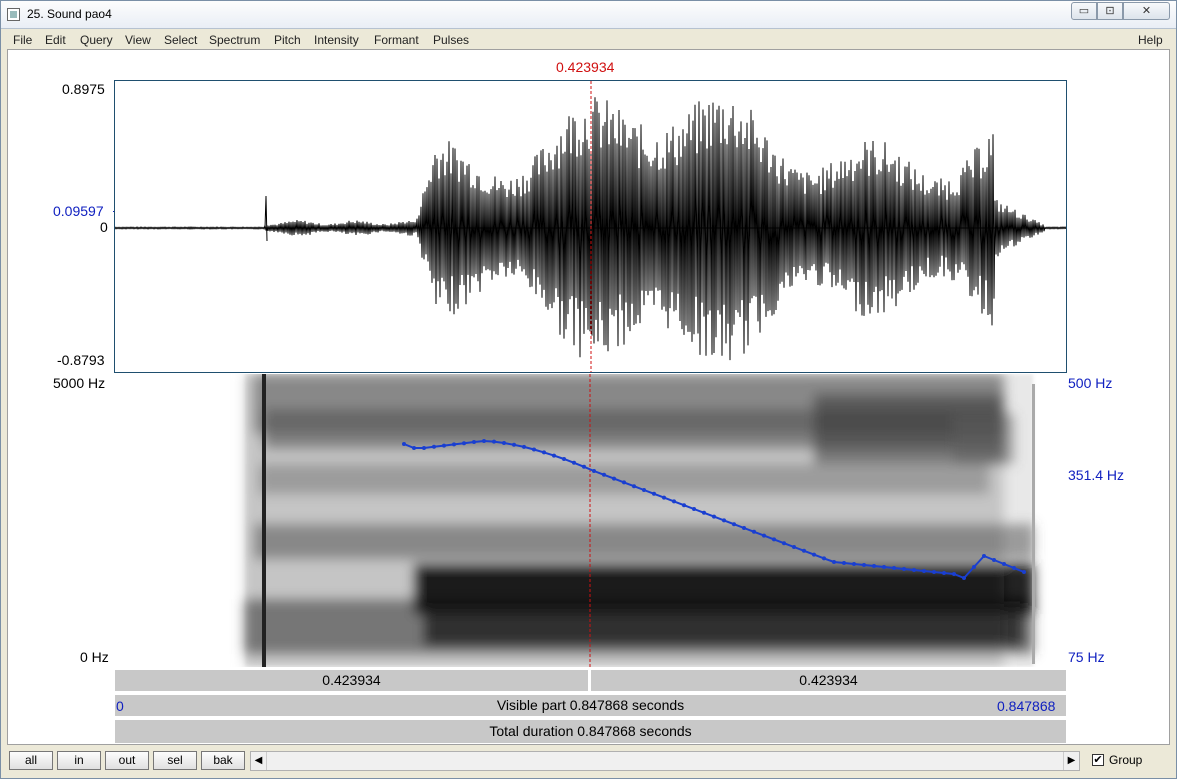  What do you see at coordinates (127, 760) in the screenshot?
I see `zoom-out-button: out` at bounding box center [127, 760].